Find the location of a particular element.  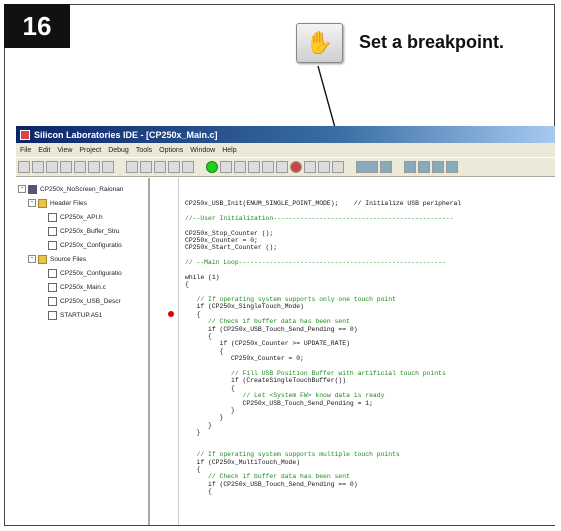

paste-icon is located at coordinates (94, 167).